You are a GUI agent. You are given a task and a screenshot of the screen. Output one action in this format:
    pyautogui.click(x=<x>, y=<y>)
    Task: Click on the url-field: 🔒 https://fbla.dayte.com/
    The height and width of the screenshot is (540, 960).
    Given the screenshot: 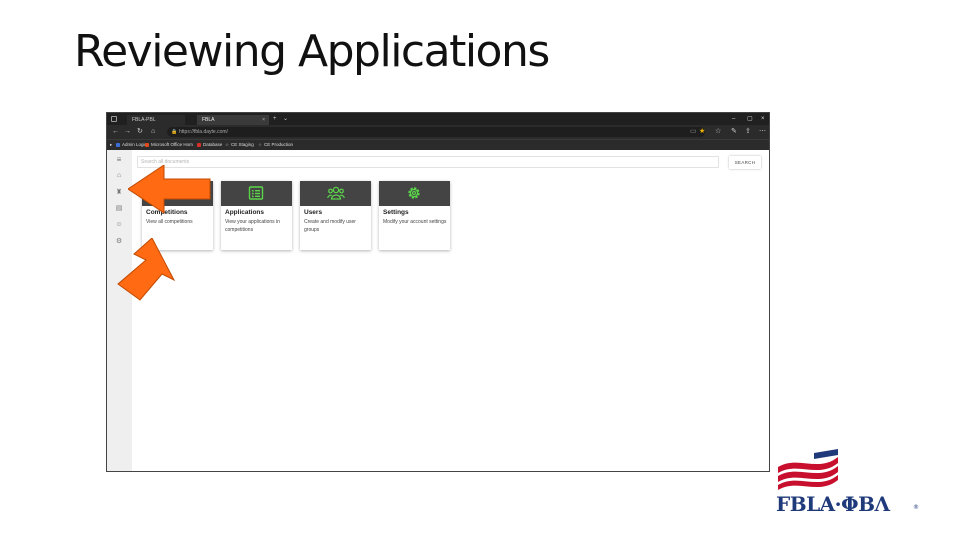 What is the action you would take?
    pyautogui.click(x=436, y=132)
    